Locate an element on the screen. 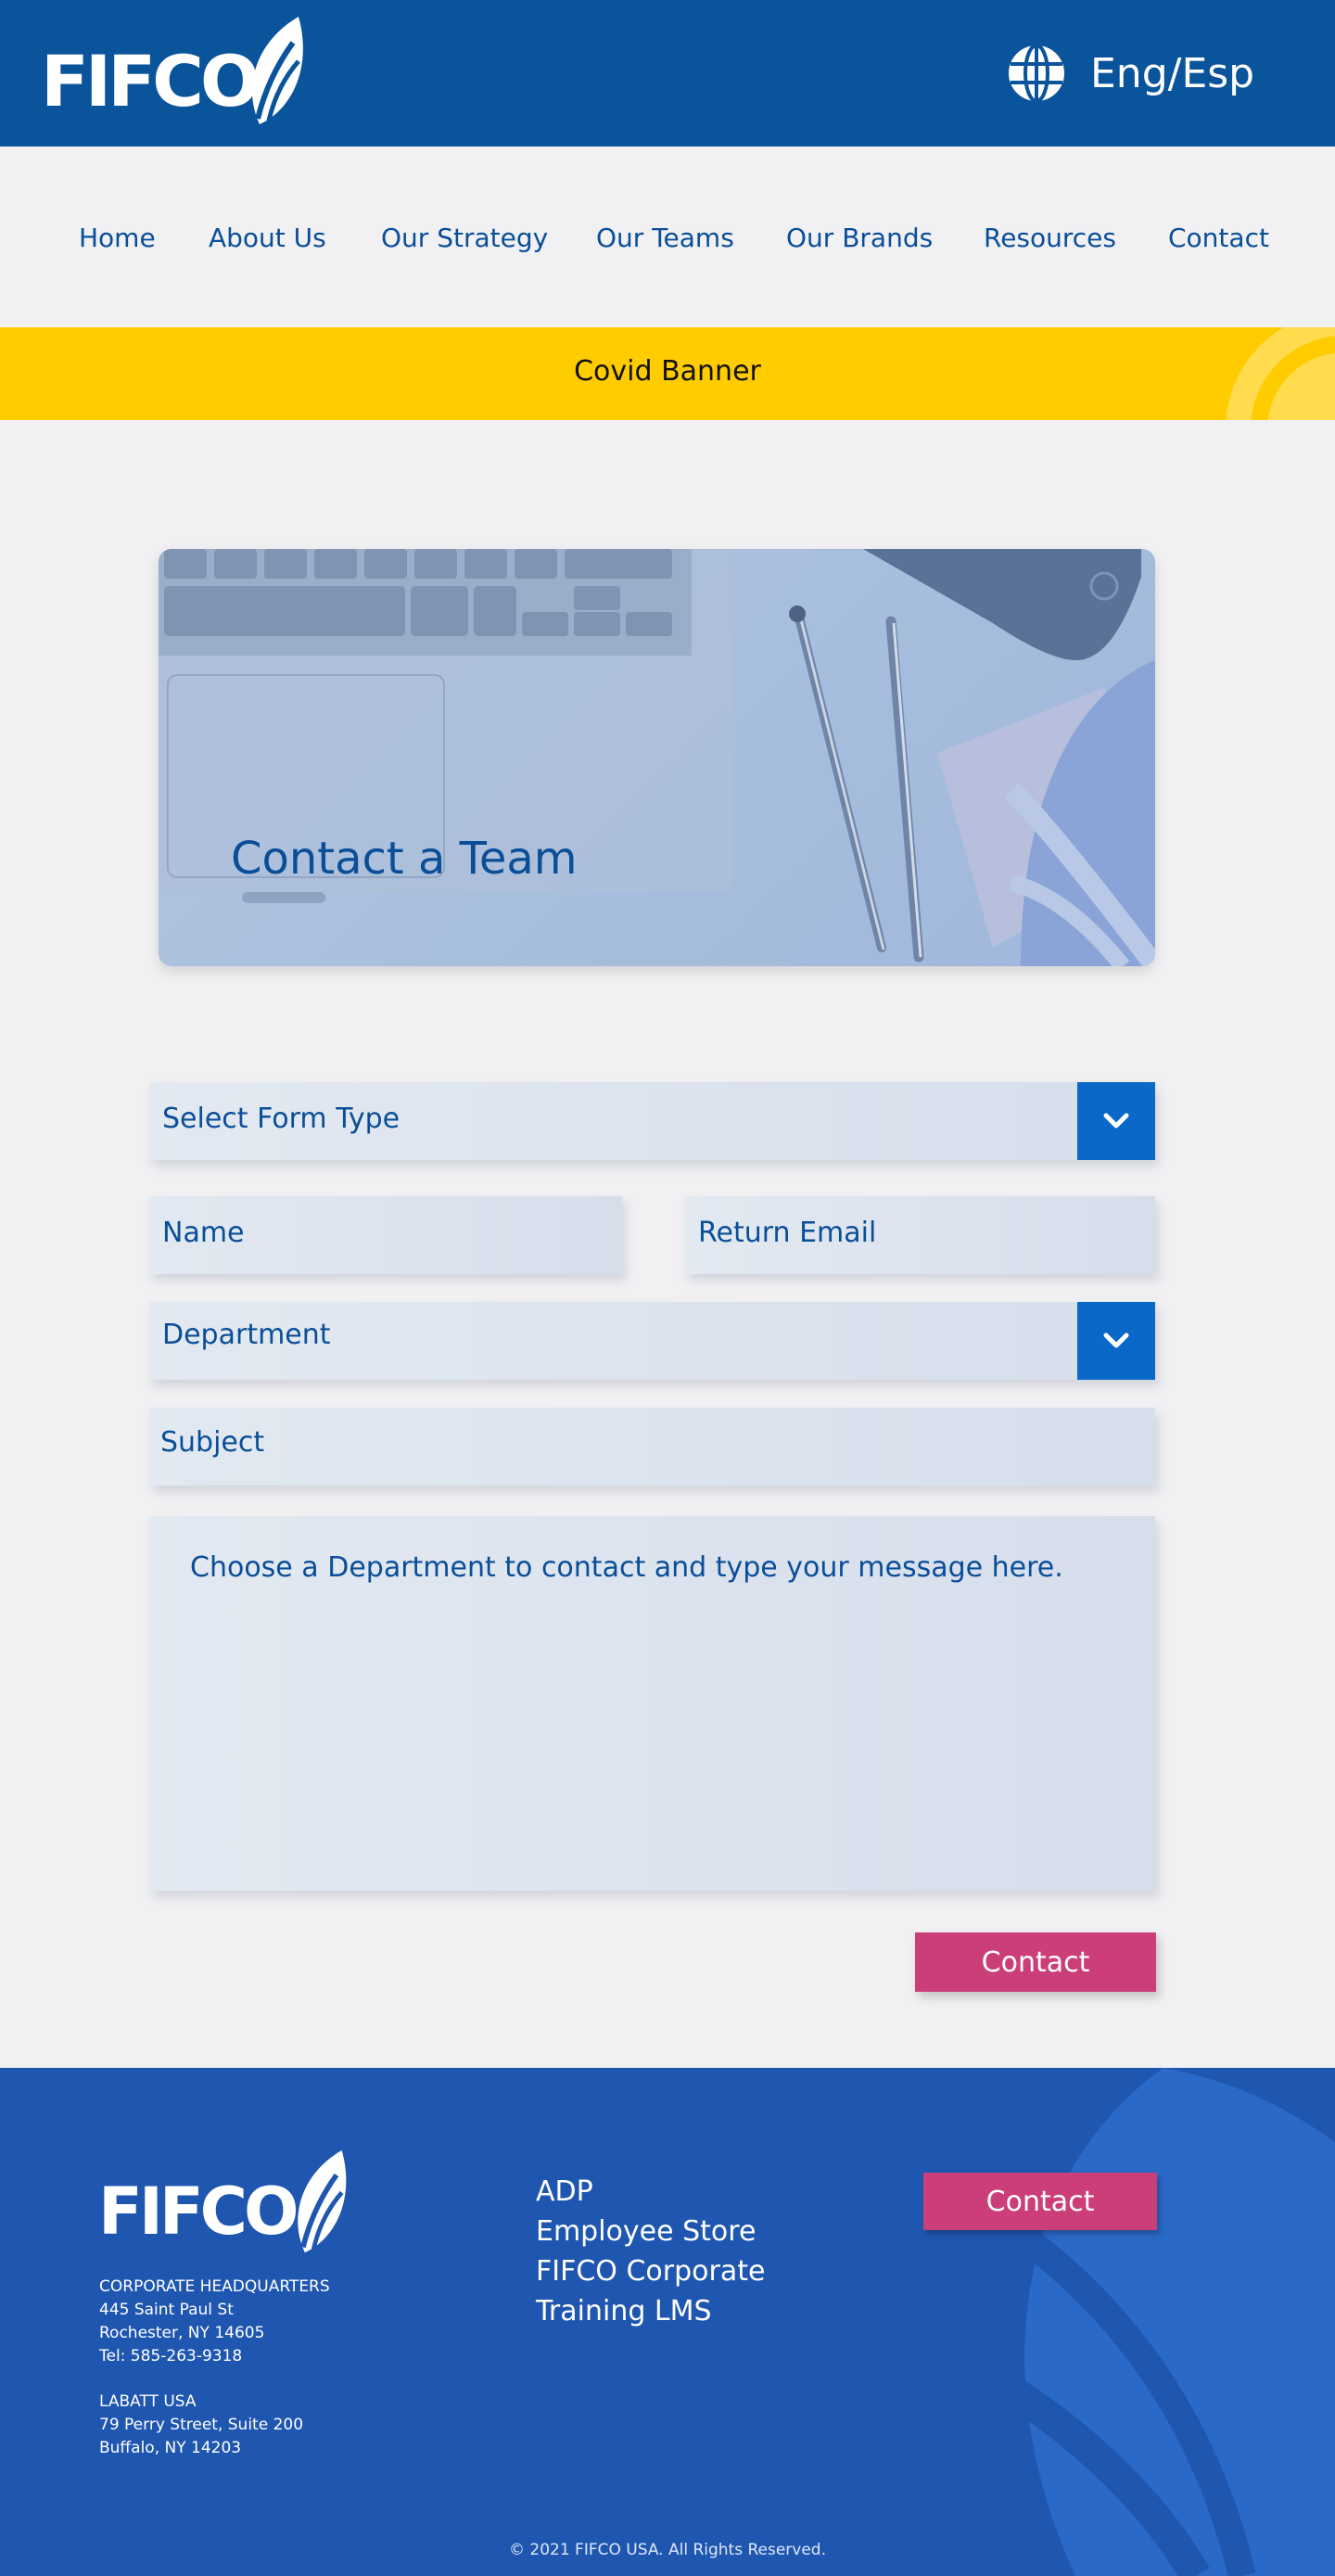 The height and width of the screenshot is (2576, 1335). nav-item-home: Home is located at coordinates (117, 238).